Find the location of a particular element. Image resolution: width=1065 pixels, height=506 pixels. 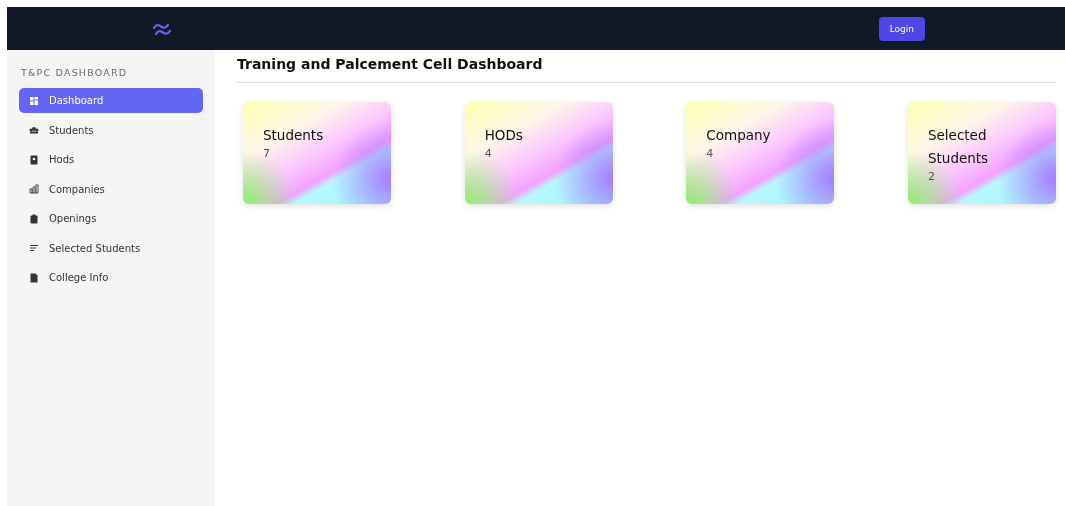

dashboard-icon is located at coordinates (34, 100).